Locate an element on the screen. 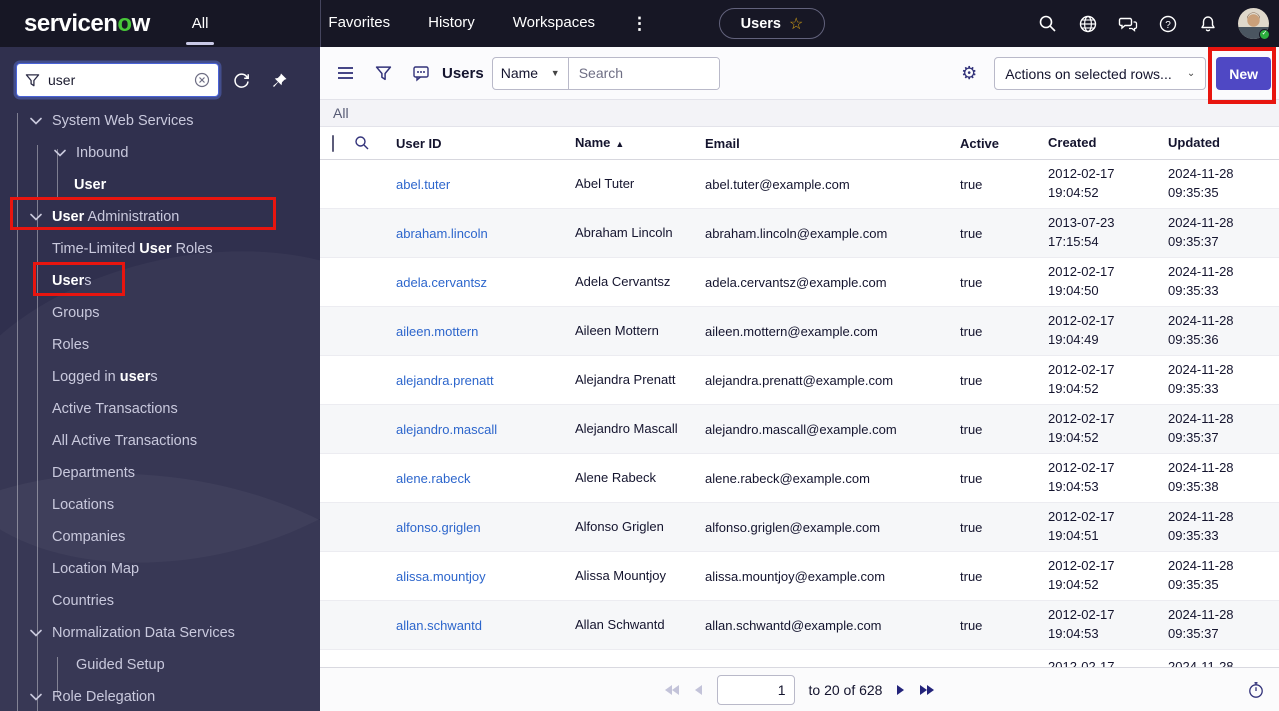  sidebar-item-time-limited-user-roles: Time-Limited User Roles is located at coordinates (160, 249).